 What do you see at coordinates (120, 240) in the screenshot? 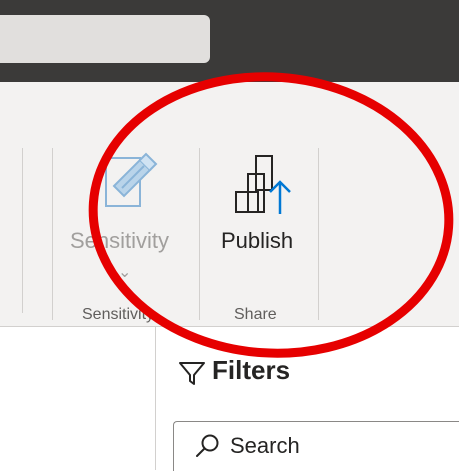
I see `sensitivity-label: Sensitivity` at bounding box center [120, 240].